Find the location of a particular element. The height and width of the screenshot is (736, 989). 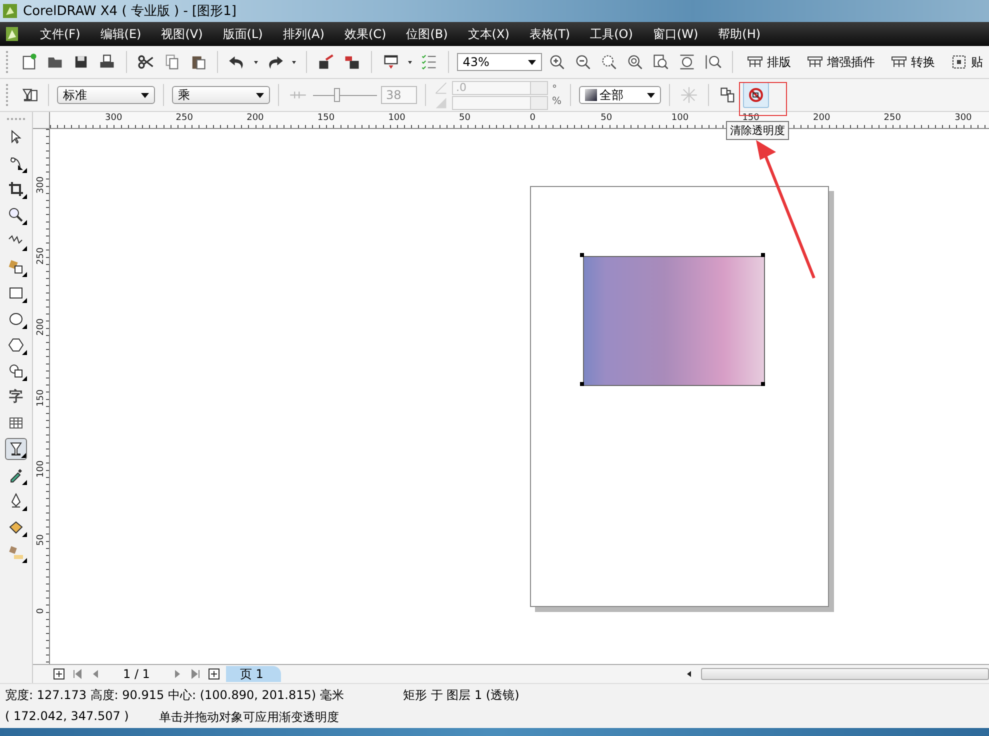

toolbar-button: 转换 is located at coordinates (913, 62).